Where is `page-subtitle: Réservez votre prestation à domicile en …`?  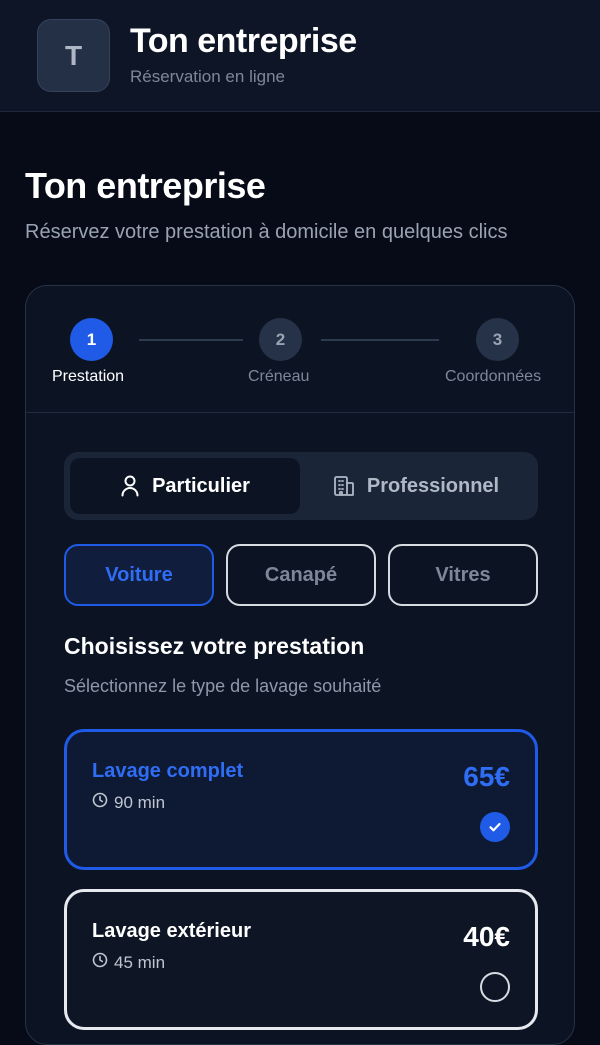
page-subtitle: Réservez votre prestation à domicile en … is located at coordinates (266, 232).